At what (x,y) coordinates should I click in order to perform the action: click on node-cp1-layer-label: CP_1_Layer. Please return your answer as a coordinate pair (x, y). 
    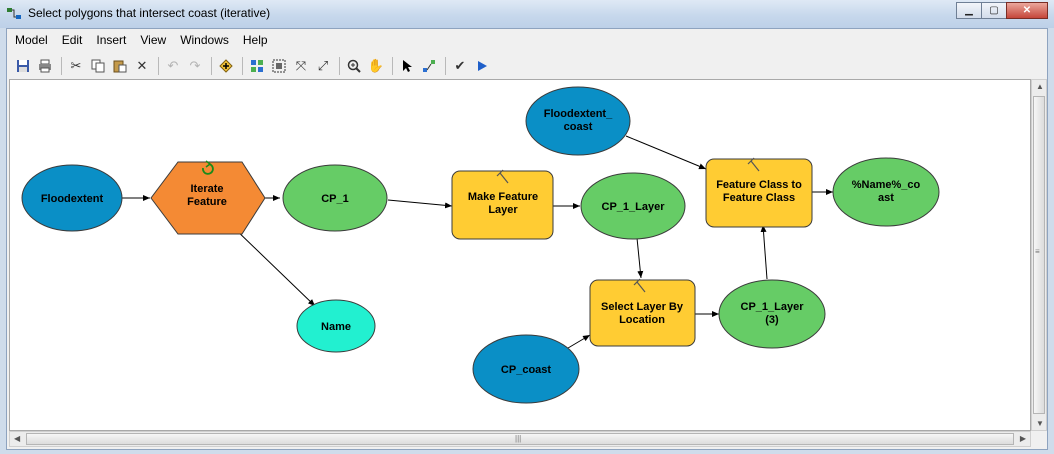
    Looking at the image, I should click on (634, 207).